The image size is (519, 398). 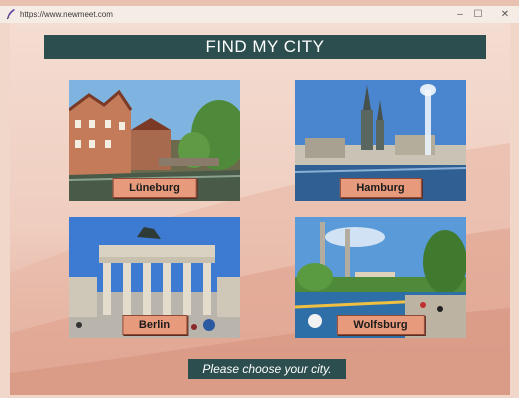 What do you see at coordinates (259, 14) in the screenshot?
I see `browser-titlebar: https://www.newmeet.com – ☐ ✕` at bounding box center [259, 14].